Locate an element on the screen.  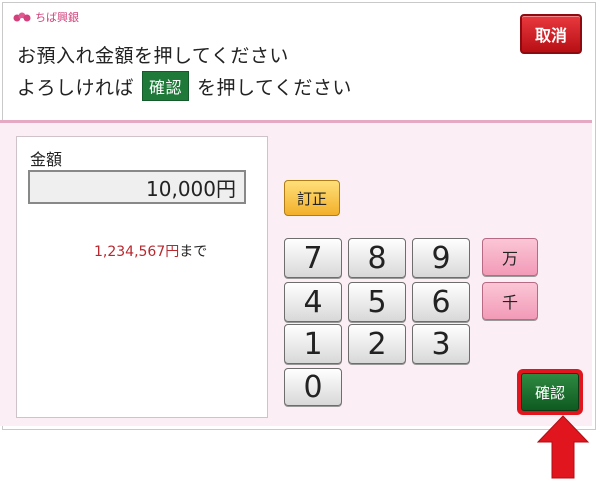
deposit-limit: 1,234,567円まで is located at coordinates (150, 251).